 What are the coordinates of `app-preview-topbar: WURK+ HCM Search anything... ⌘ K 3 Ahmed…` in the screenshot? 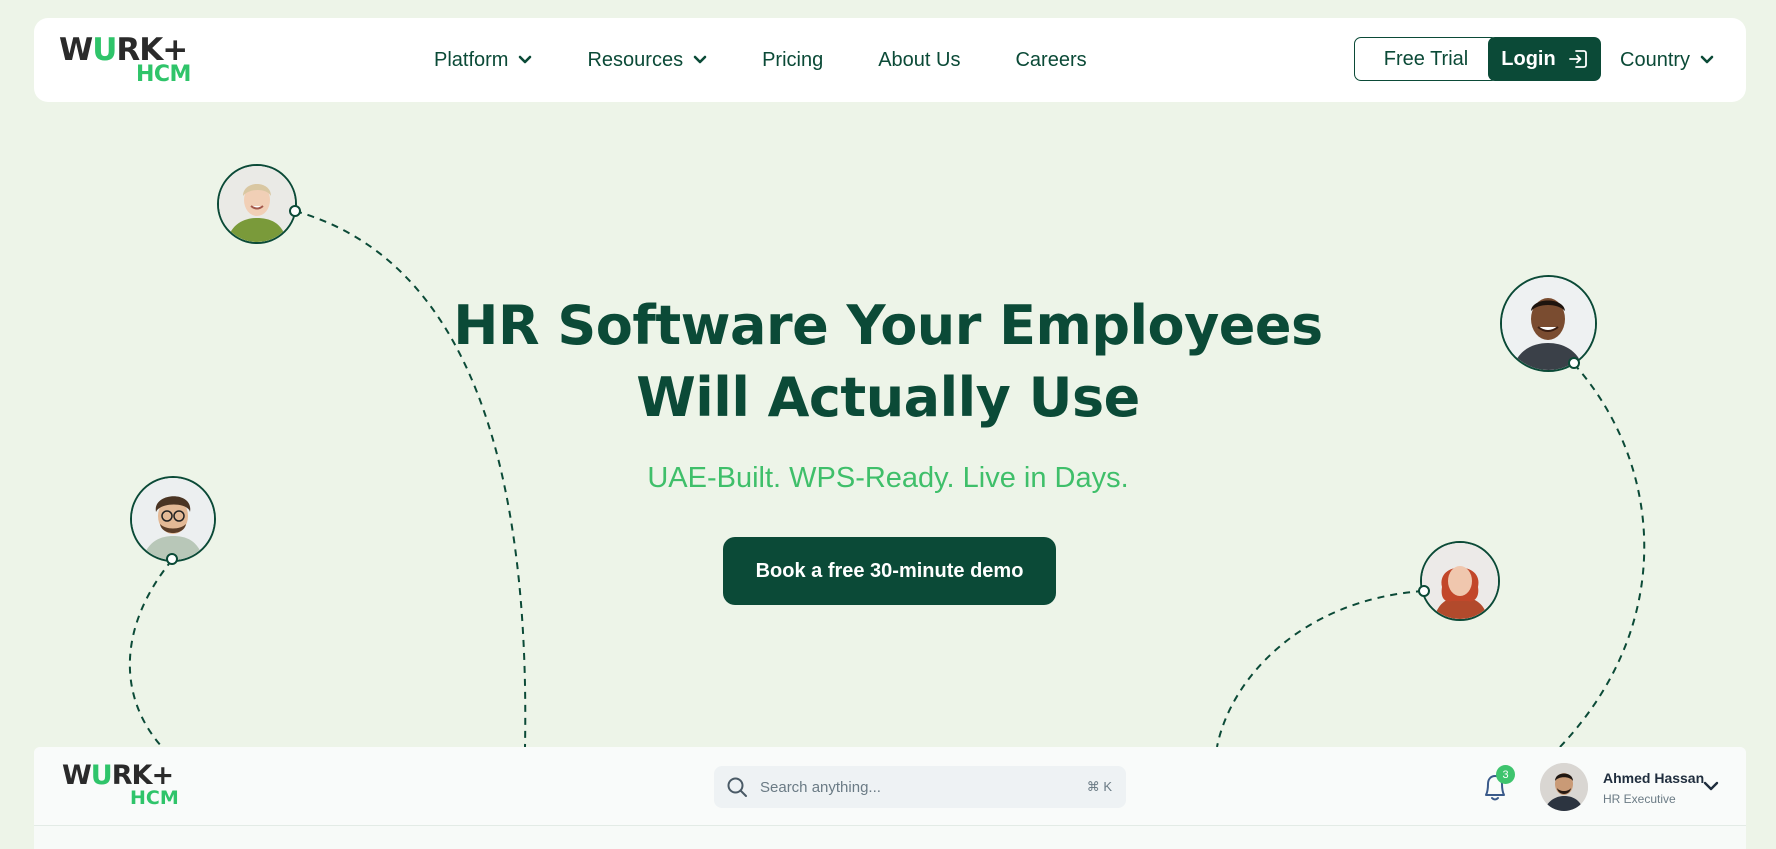 It's located at (890, 786).